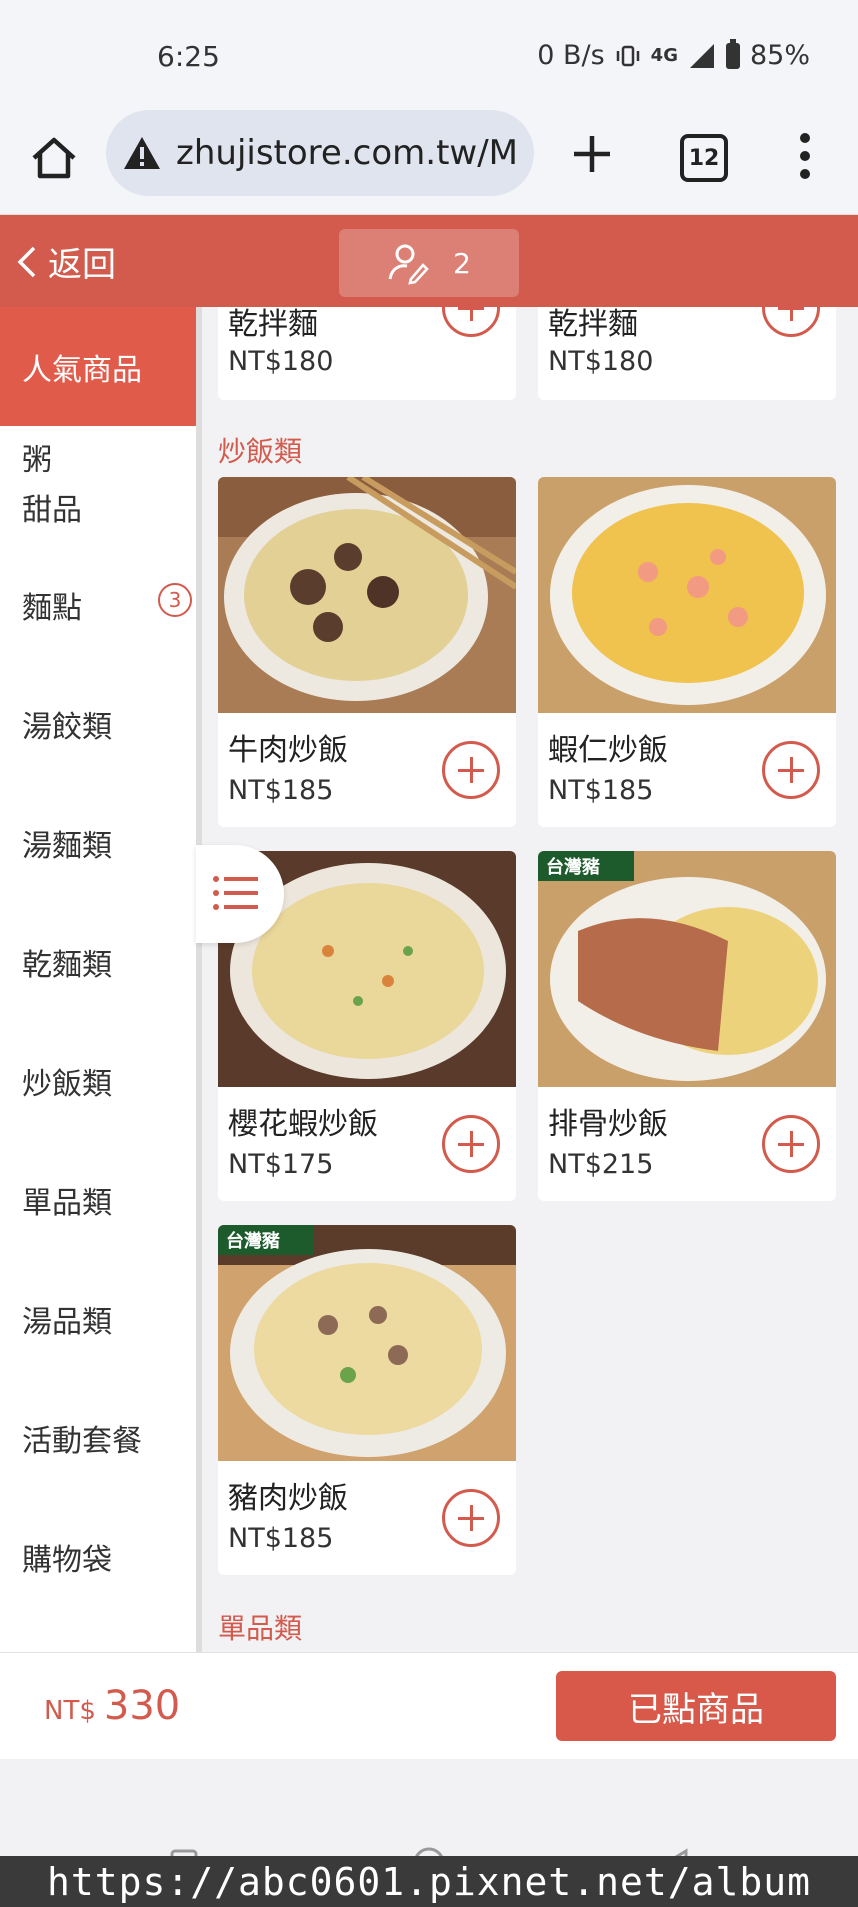 This screenshot has width=858, height=1907. I want to click on sidebar-item-dry-noodles: 乾麵類, so click(98, 961).